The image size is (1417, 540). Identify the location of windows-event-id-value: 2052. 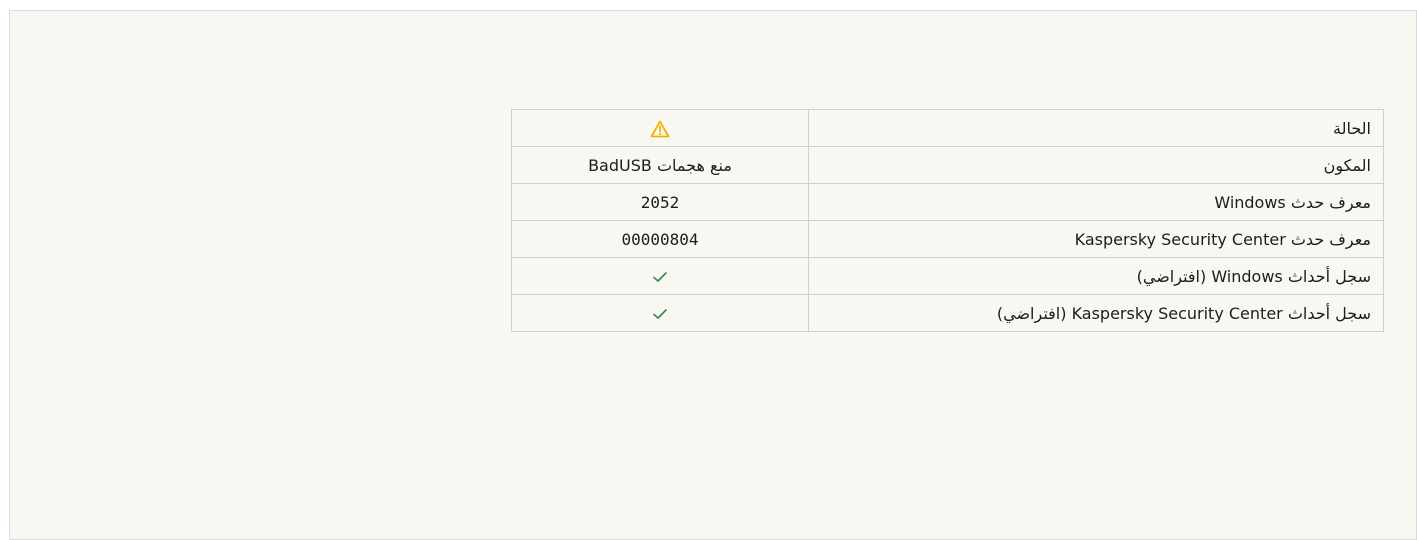
(660, 202).